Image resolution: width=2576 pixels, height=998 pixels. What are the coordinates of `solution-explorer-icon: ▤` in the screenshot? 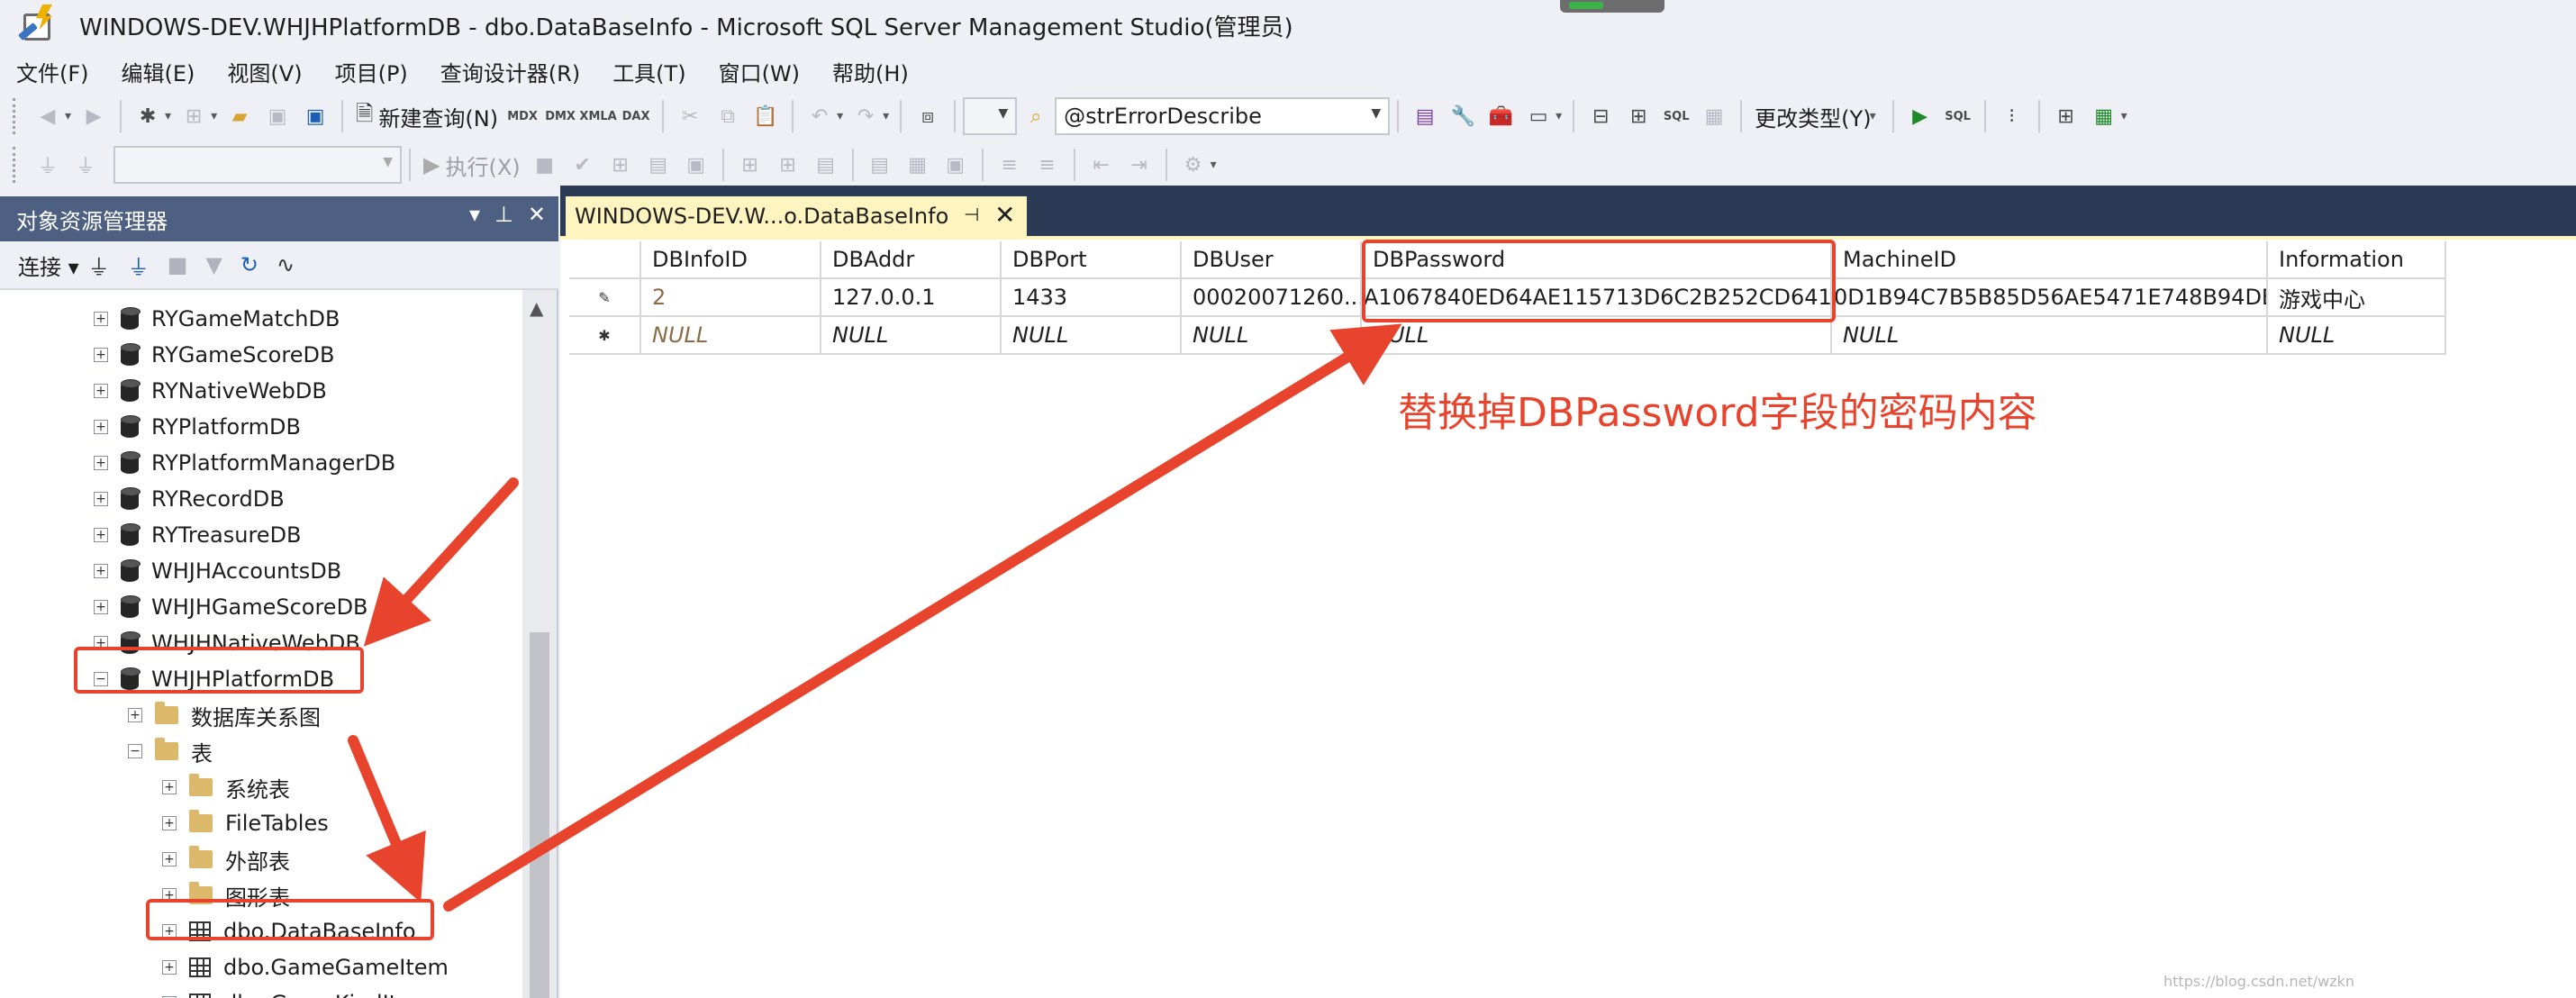 It's located at (1425, 116).